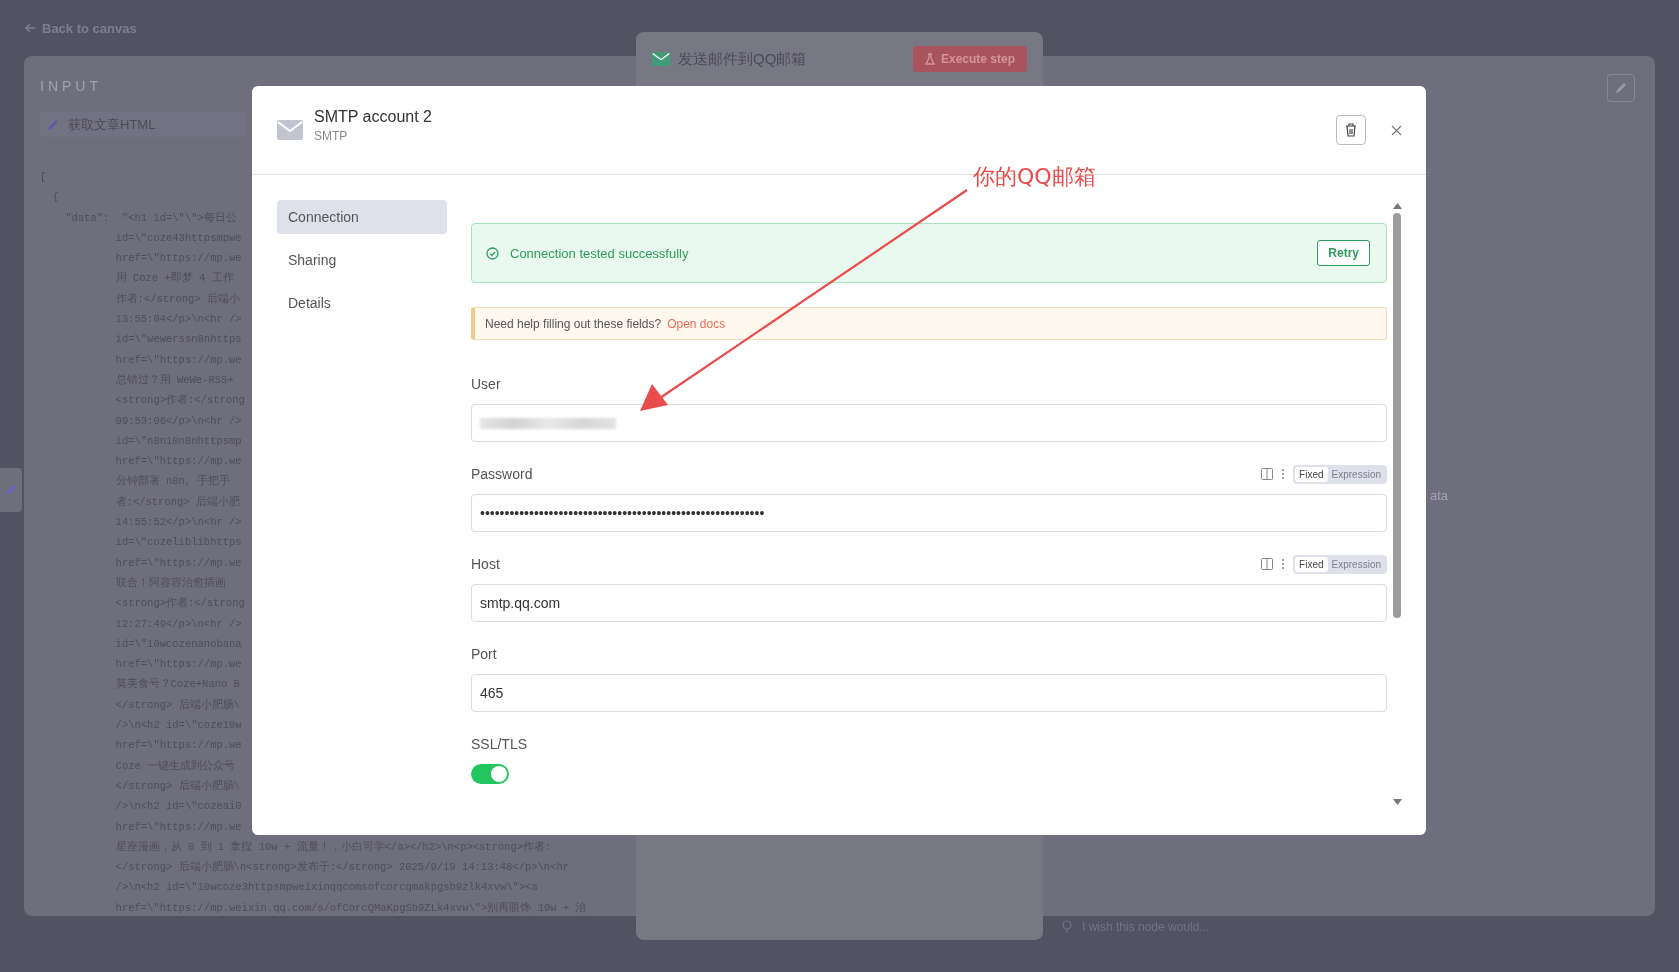  I want to click on field-label: Password, so click(502, 474).